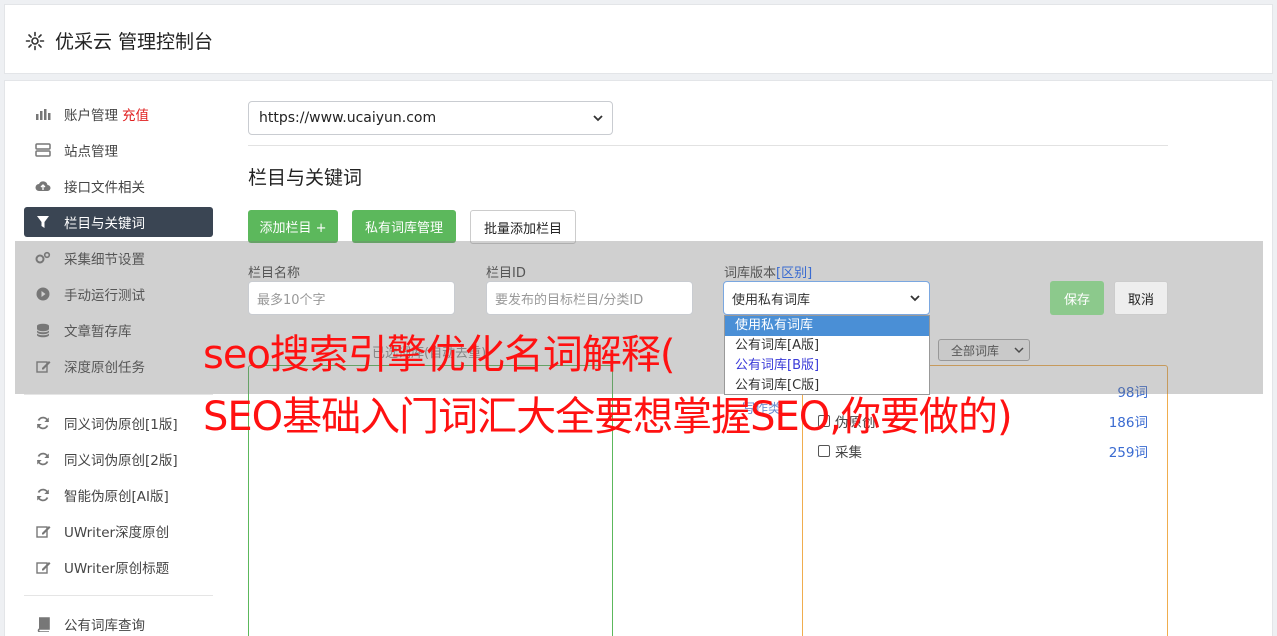  Describe the element at coordinates (121, 425) in the screenshot. I see `sidebar-item-label: 同义词伪原创[1版]` at that location.